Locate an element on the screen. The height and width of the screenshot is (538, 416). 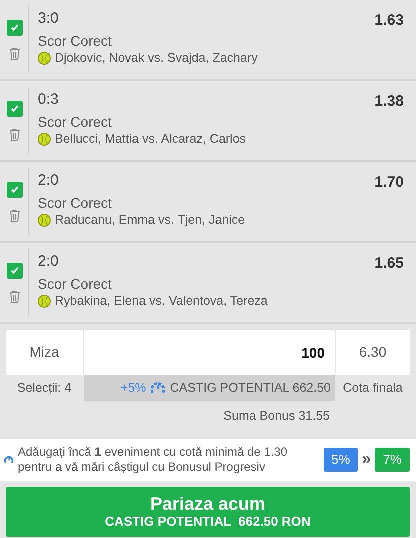
arrow-glyph: » is located at coordinates (367, 460).